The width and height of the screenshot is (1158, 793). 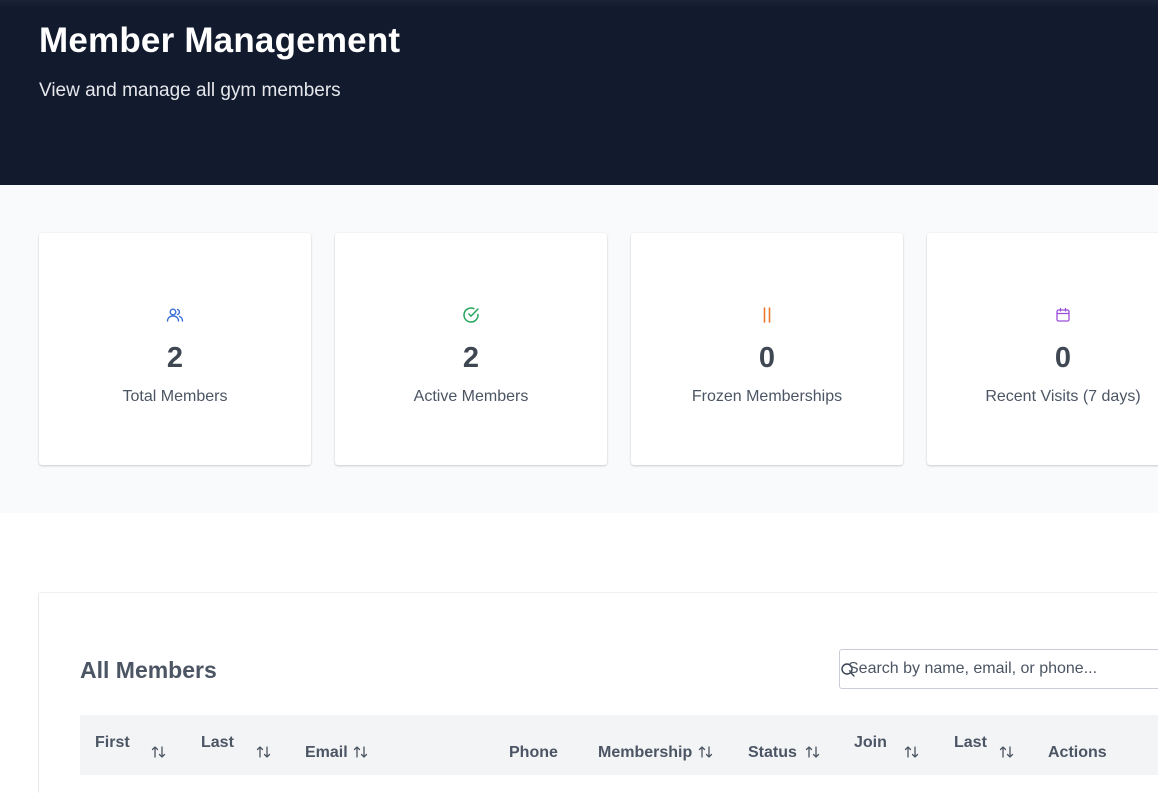 I want to click on column-label: Join, so click(x=870, y=742).